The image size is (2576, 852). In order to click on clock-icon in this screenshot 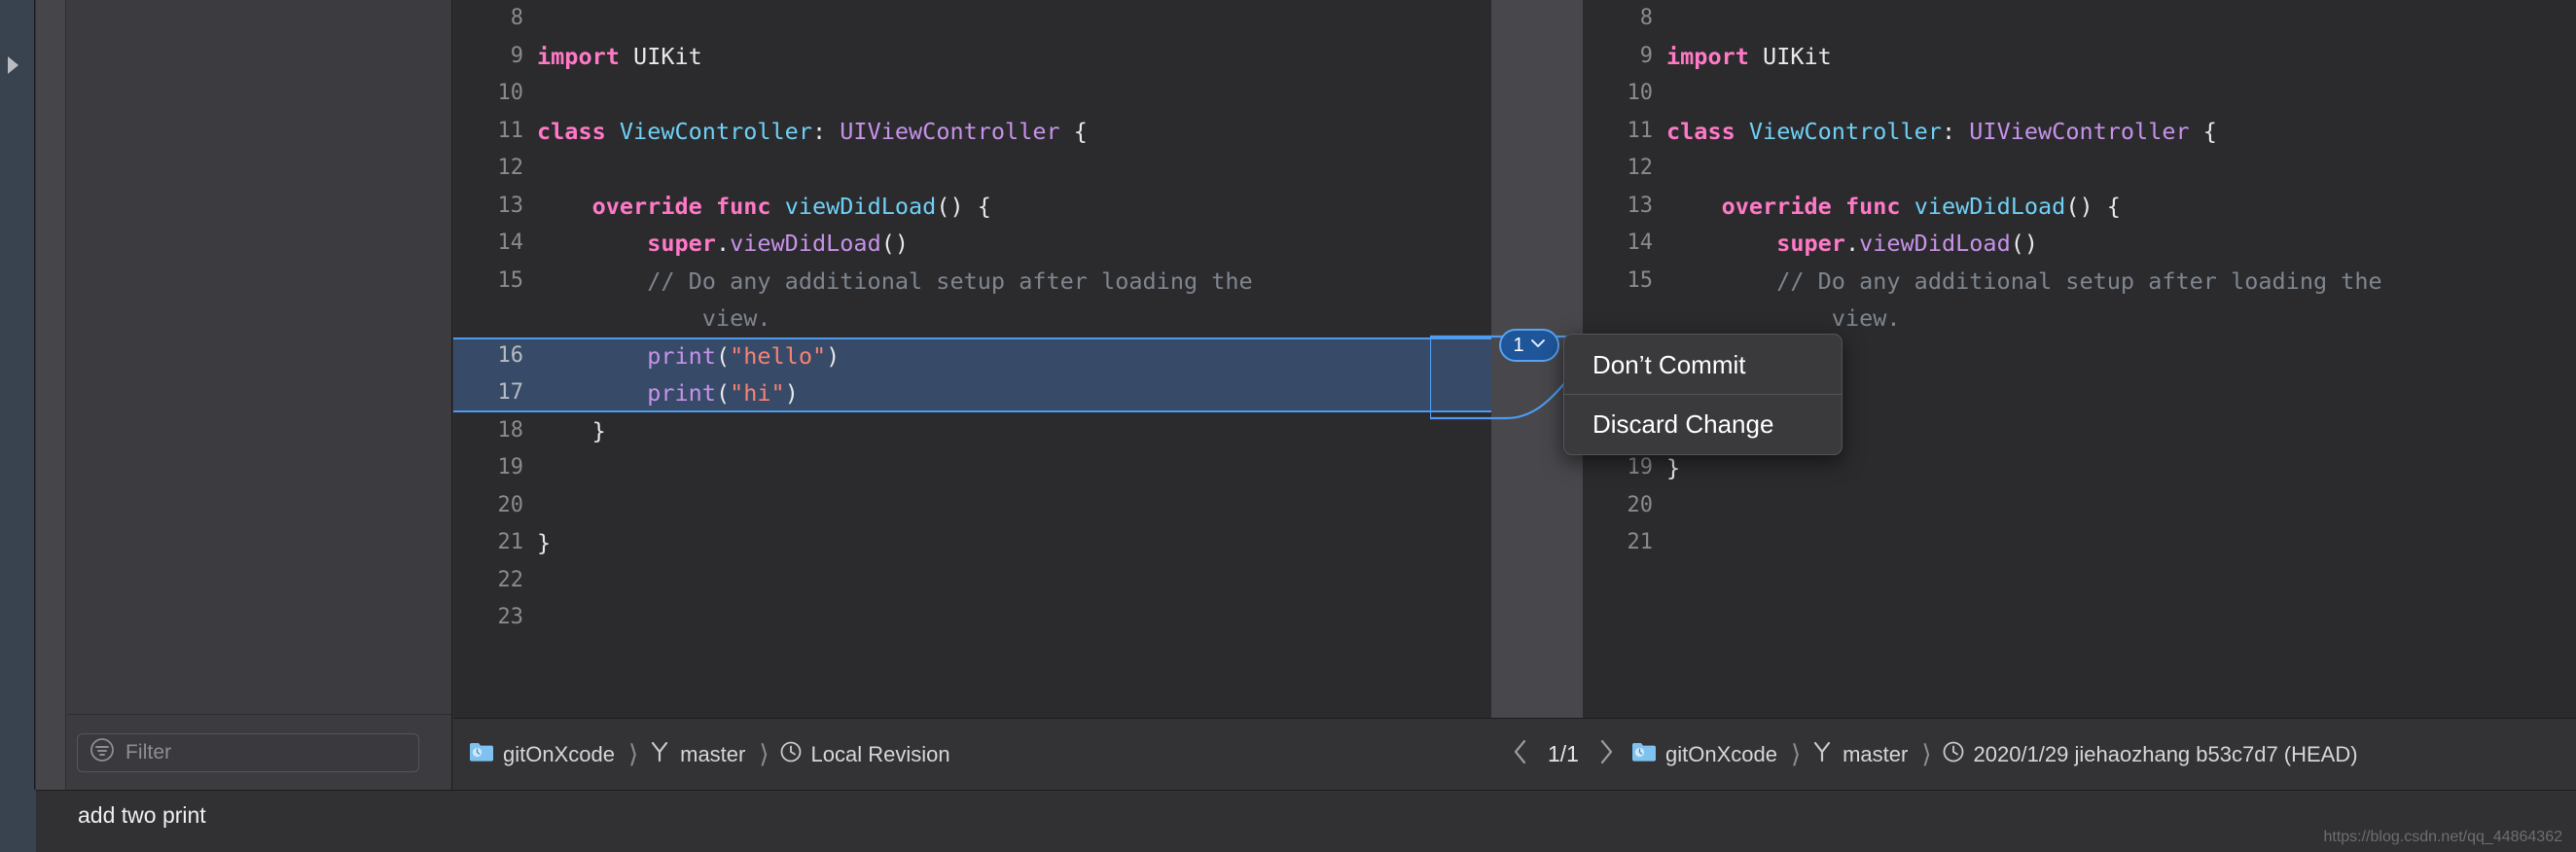, I will do `click(1953, 754)`.